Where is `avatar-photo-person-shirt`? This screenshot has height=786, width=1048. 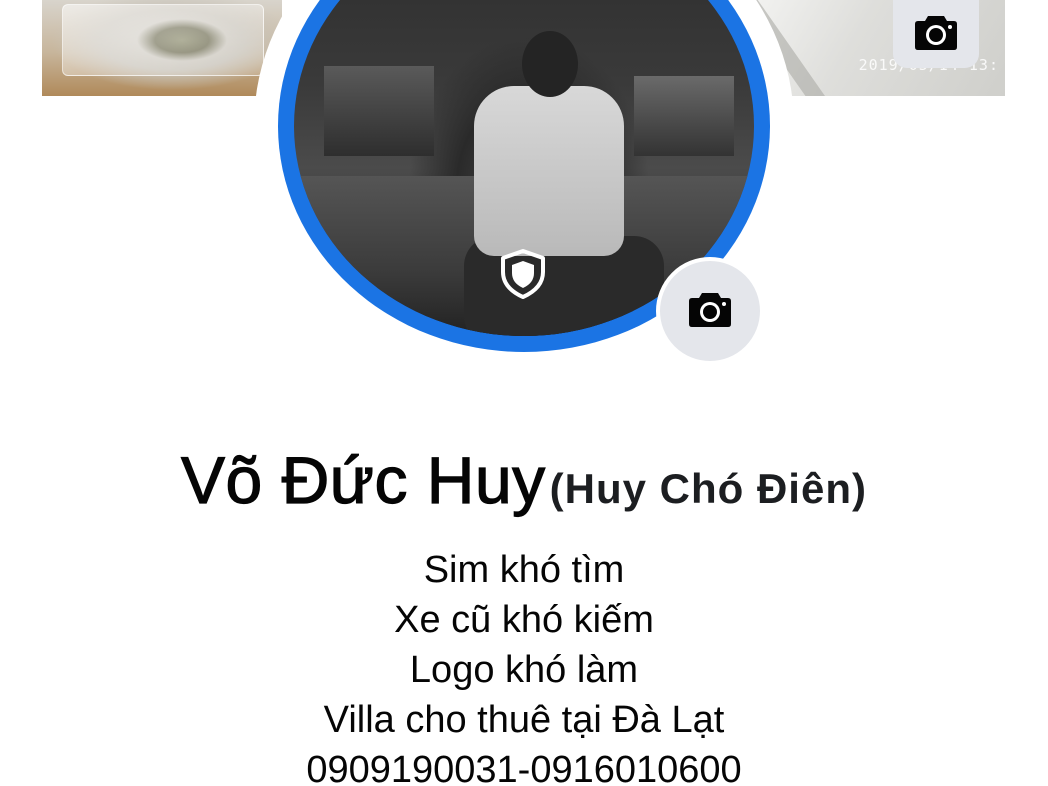 avatar-photo-person-shirt is located at coordinates (549, 171).